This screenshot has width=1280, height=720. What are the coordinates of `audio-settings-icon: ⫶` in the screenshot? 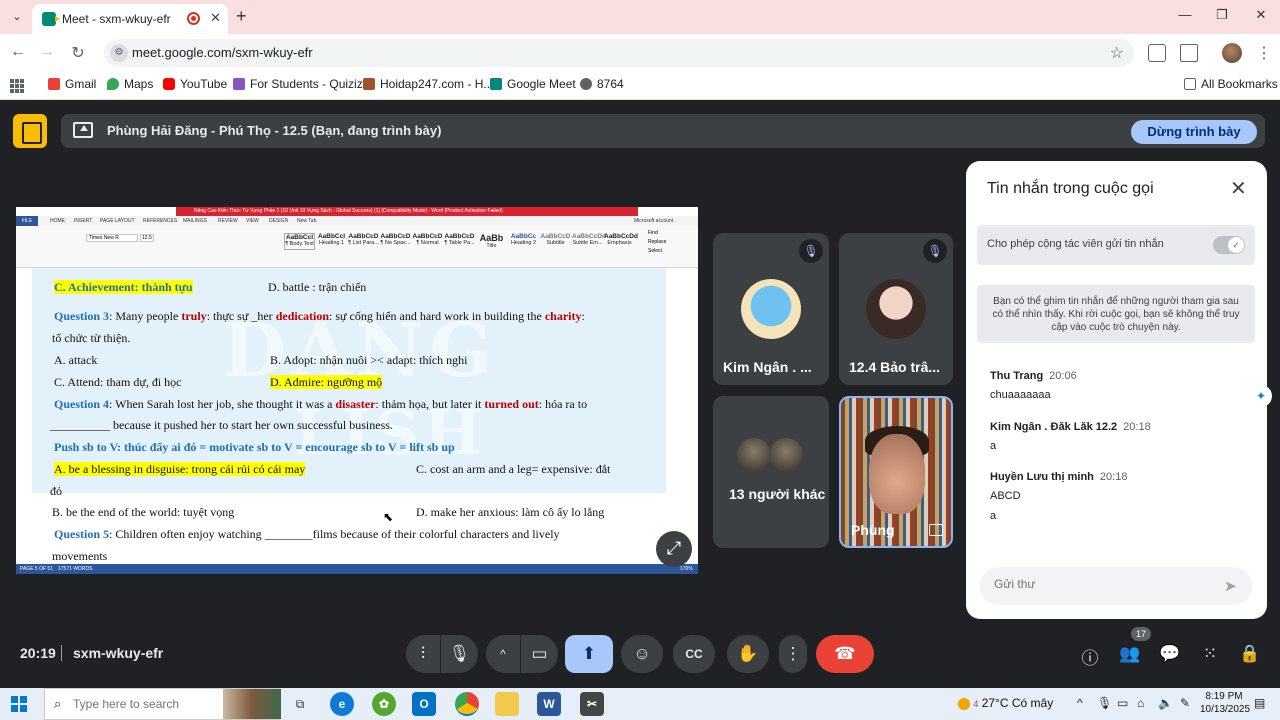 It's located at (423, 654).